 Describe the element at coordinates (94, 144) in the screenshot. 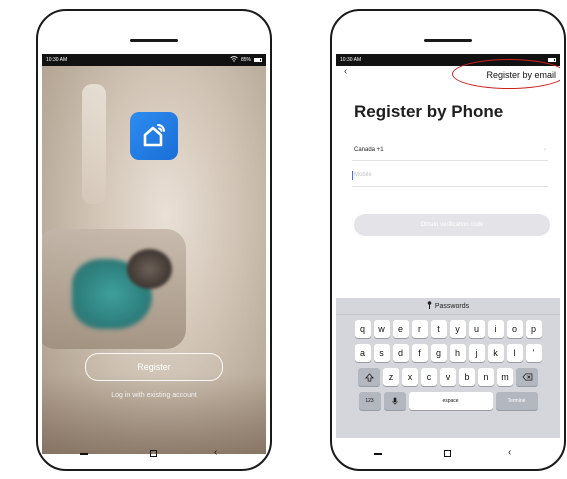

I see `background-lamp` at that location.